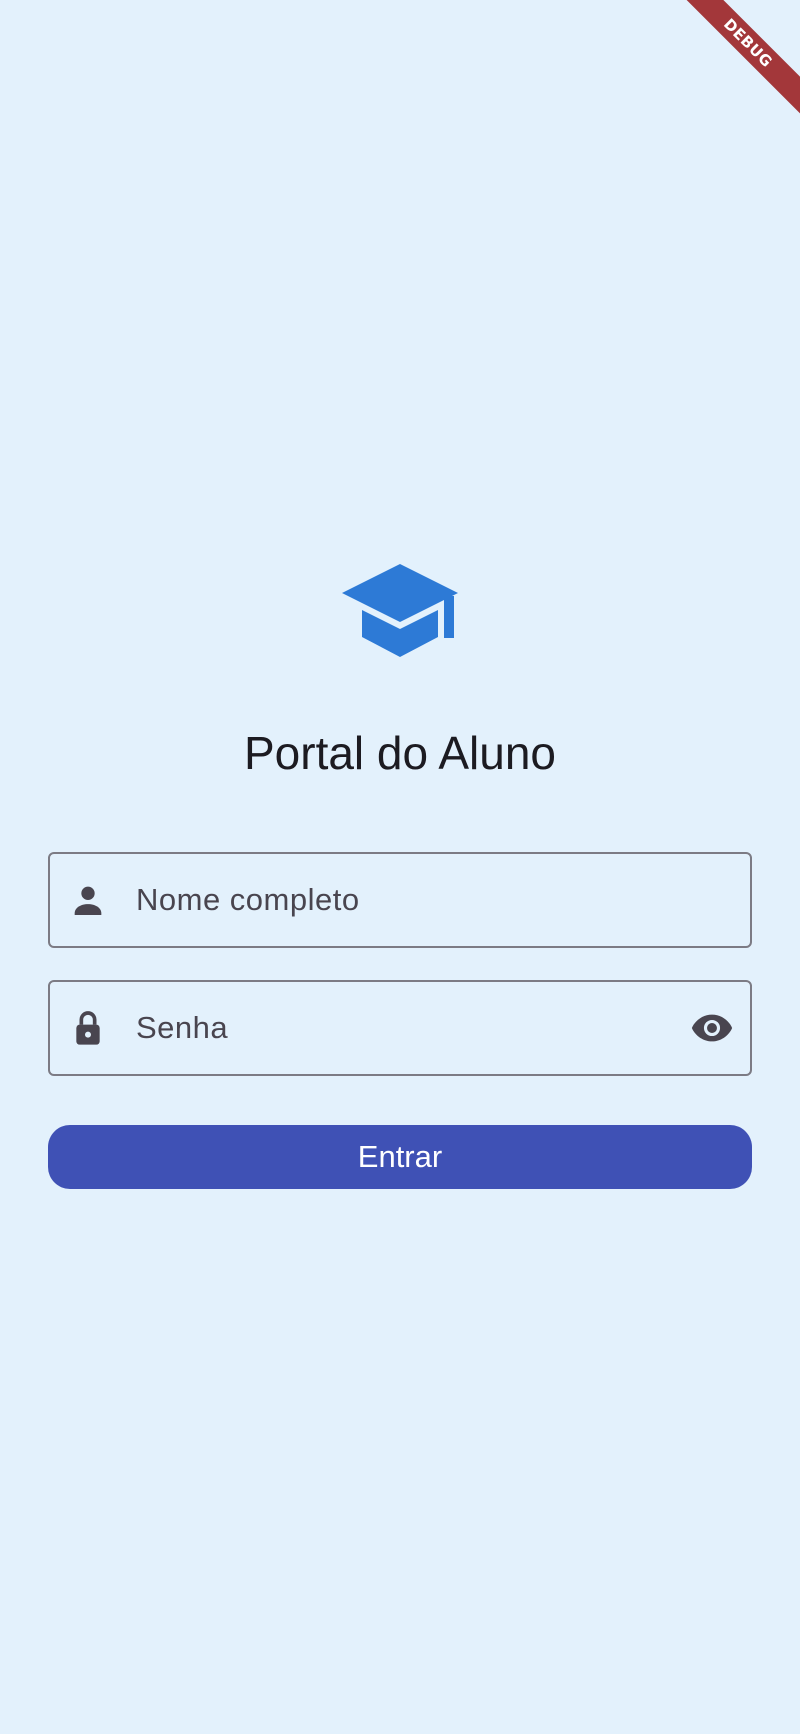 The height and width of the screenshot is (1734, 800). What do you see at coordinates (403, 1028) in the screenshot?
I see `password-input` at bounding box center [403, 1028].